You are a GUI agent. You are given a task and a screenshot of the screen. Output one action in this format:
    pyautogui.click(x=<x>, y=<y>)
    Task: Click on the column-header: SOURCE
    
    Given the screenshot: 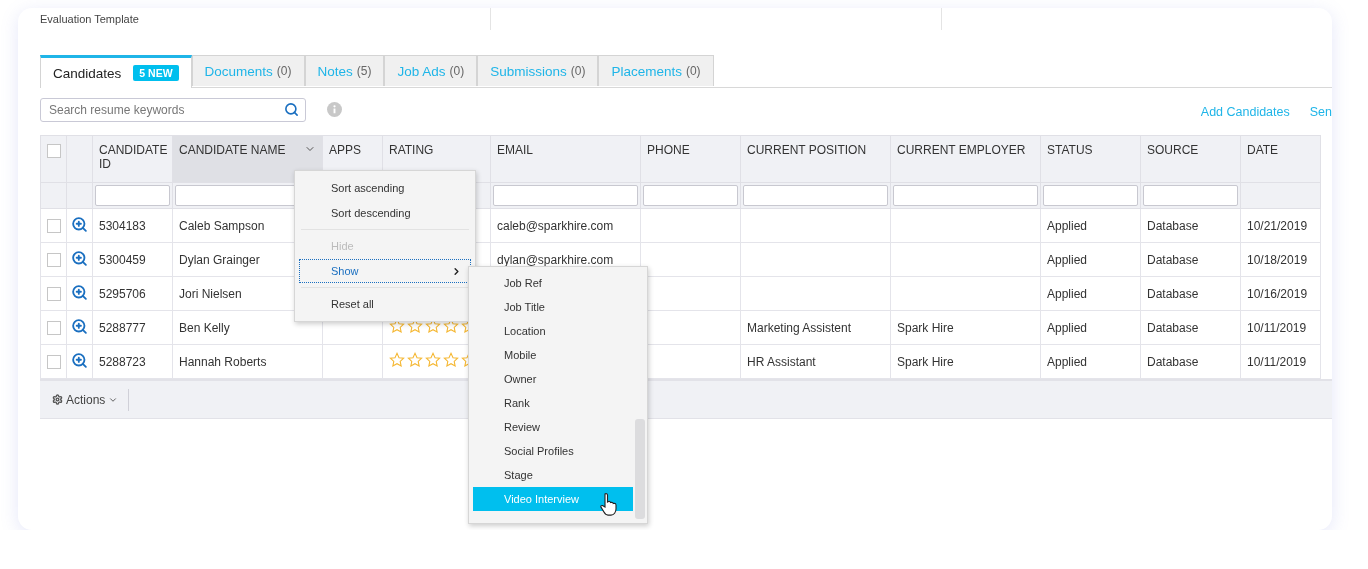 What is the action you would take?
    pyautogui.click(x=1173, y=150)
    